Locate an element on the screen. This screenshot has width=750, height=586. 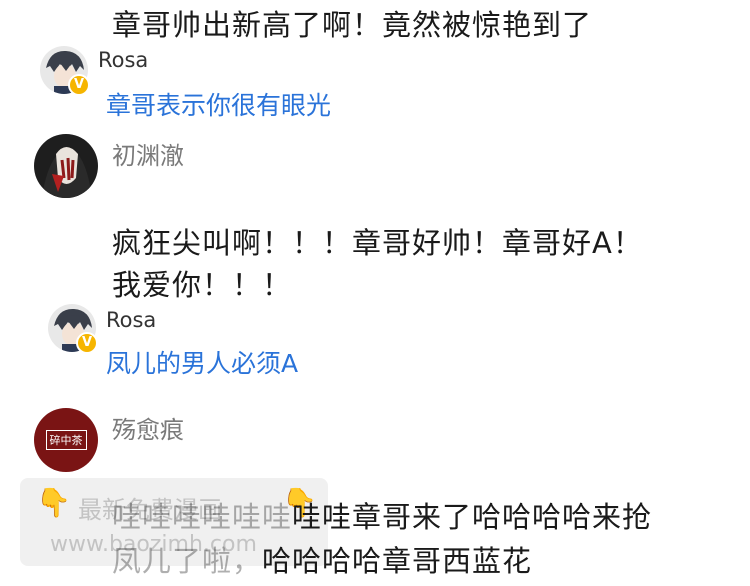
comment-text-line1: 哇哇哇哇哇哇哇哇章哥来了哈哈哈哈来抢 is located at coordinates (382, 515).